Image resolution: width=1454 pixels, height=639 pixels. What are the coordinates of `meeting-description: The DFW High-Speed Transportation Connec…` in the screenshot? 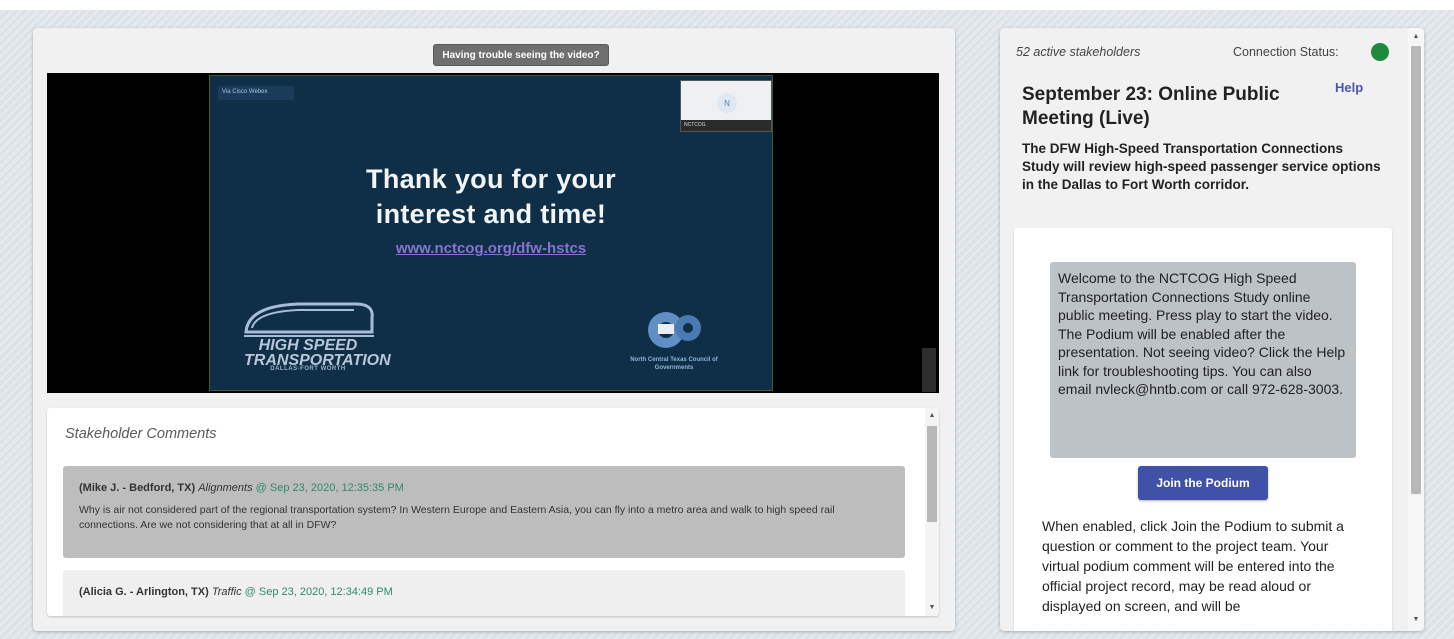 It's located at (1201, 166).